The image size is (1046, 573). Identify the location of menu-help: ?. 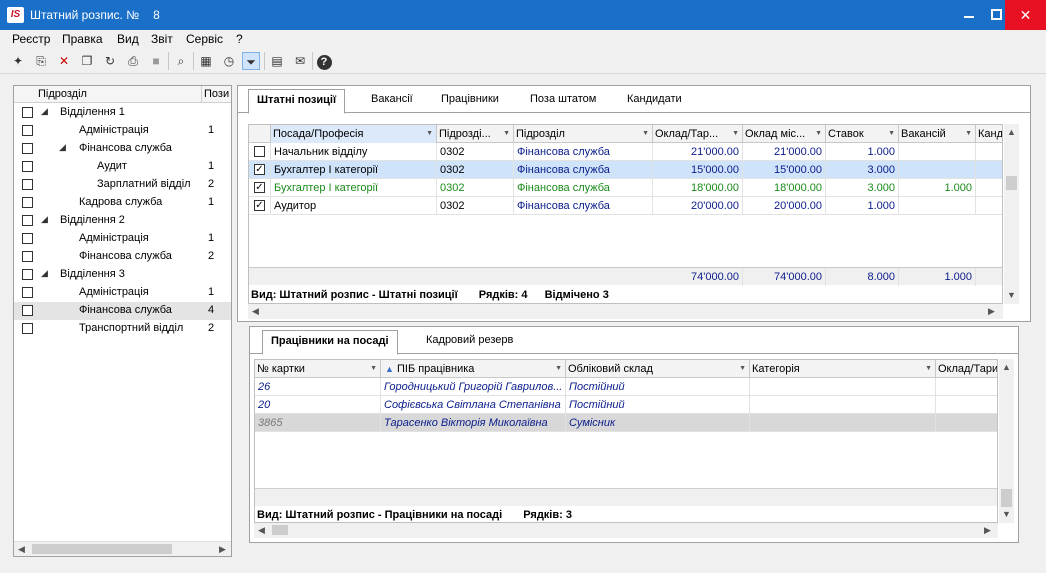
(239, 39).